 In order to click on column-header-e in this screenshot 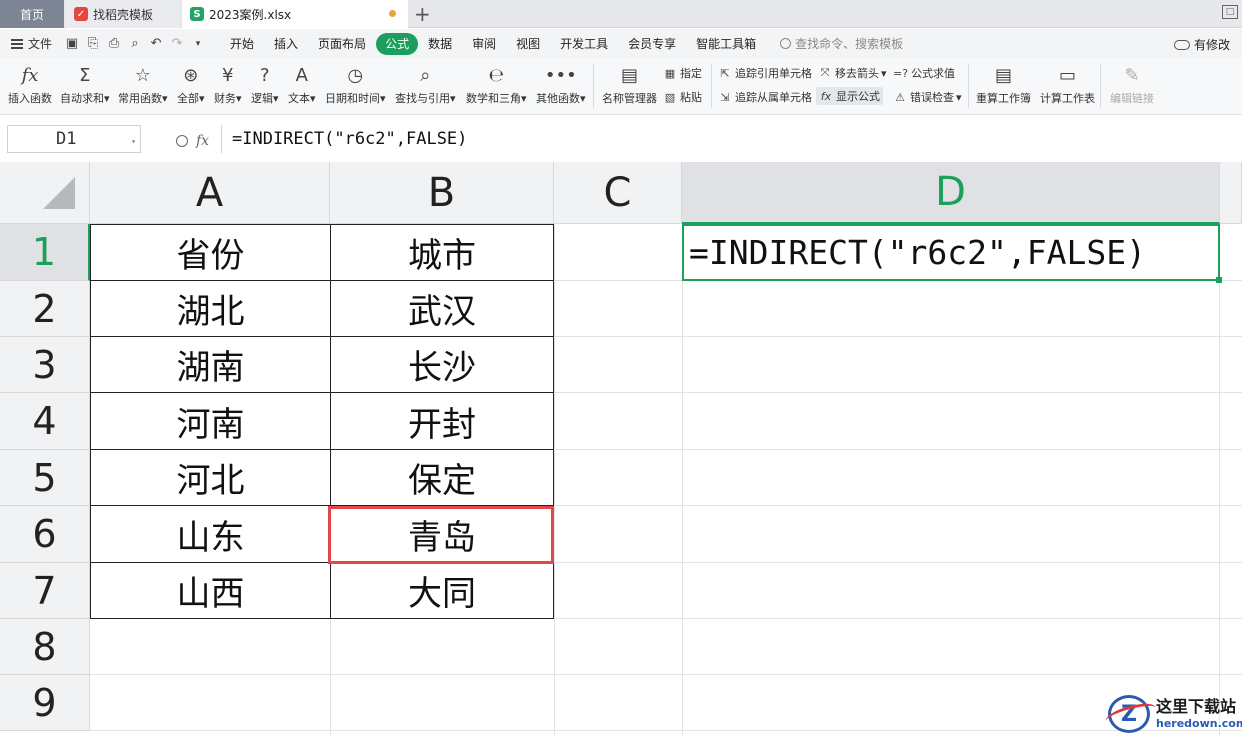, I will do `click(1231, 193)`.